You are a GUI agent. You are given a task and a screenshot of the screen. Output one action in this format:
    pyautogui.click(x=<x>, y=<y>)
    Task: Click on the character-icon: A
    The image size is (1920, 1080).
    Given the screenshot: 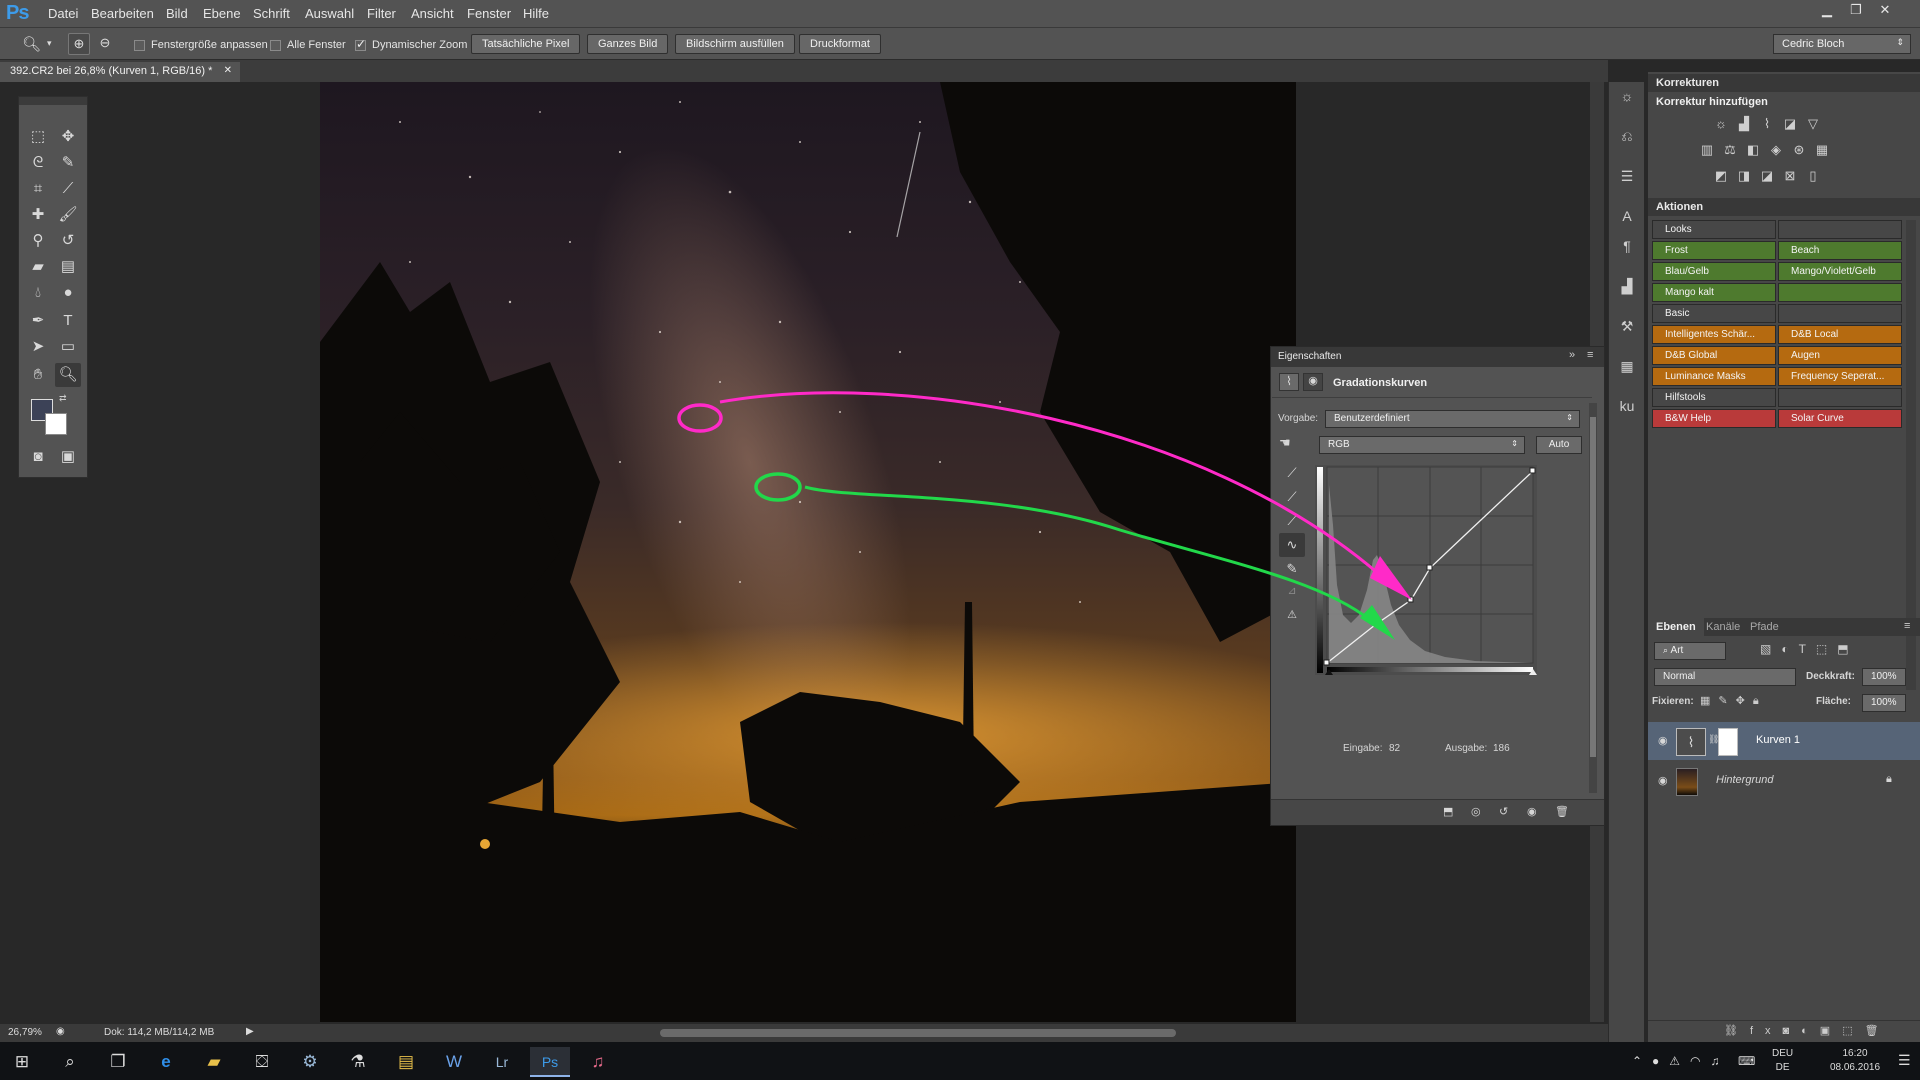 What is the action you would take?
    pyautogui.click(x=1627, y=218)
    